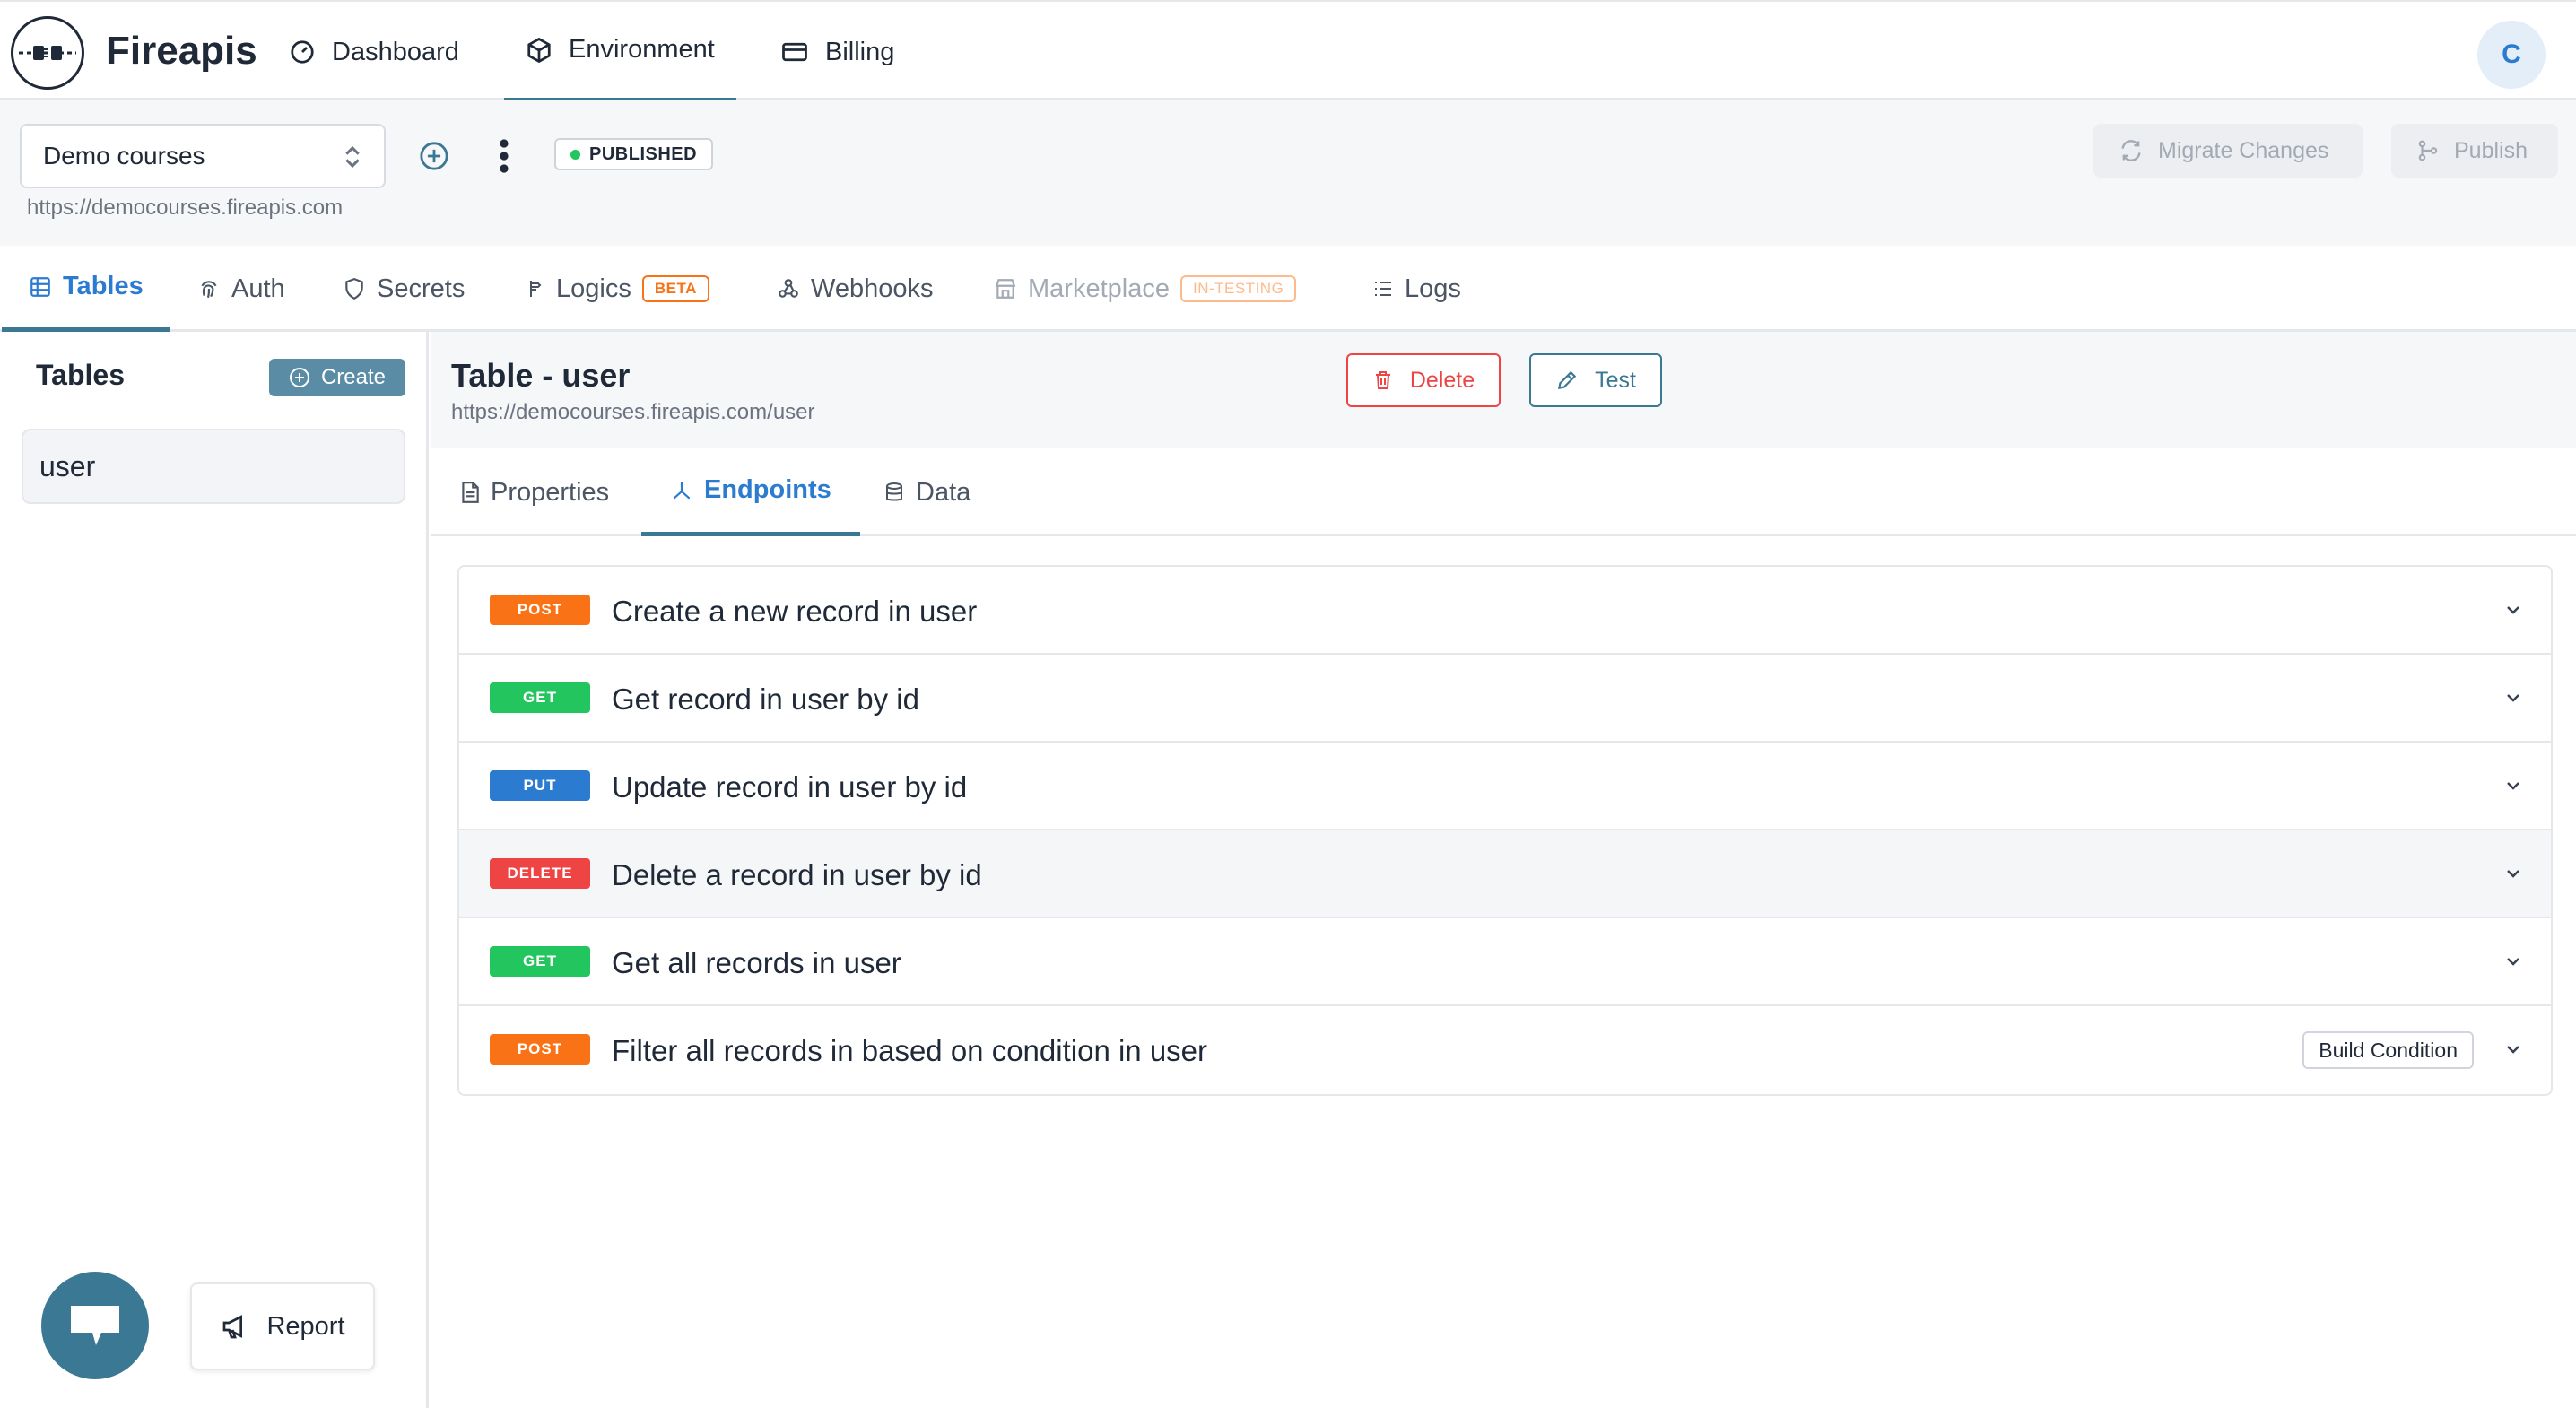 The height and width of the screenshot is (1408, 2576). Describe the element at coordinates (767, 489) in the screenshot. I see `tab-endpoints-label: Endpoints` at that location.